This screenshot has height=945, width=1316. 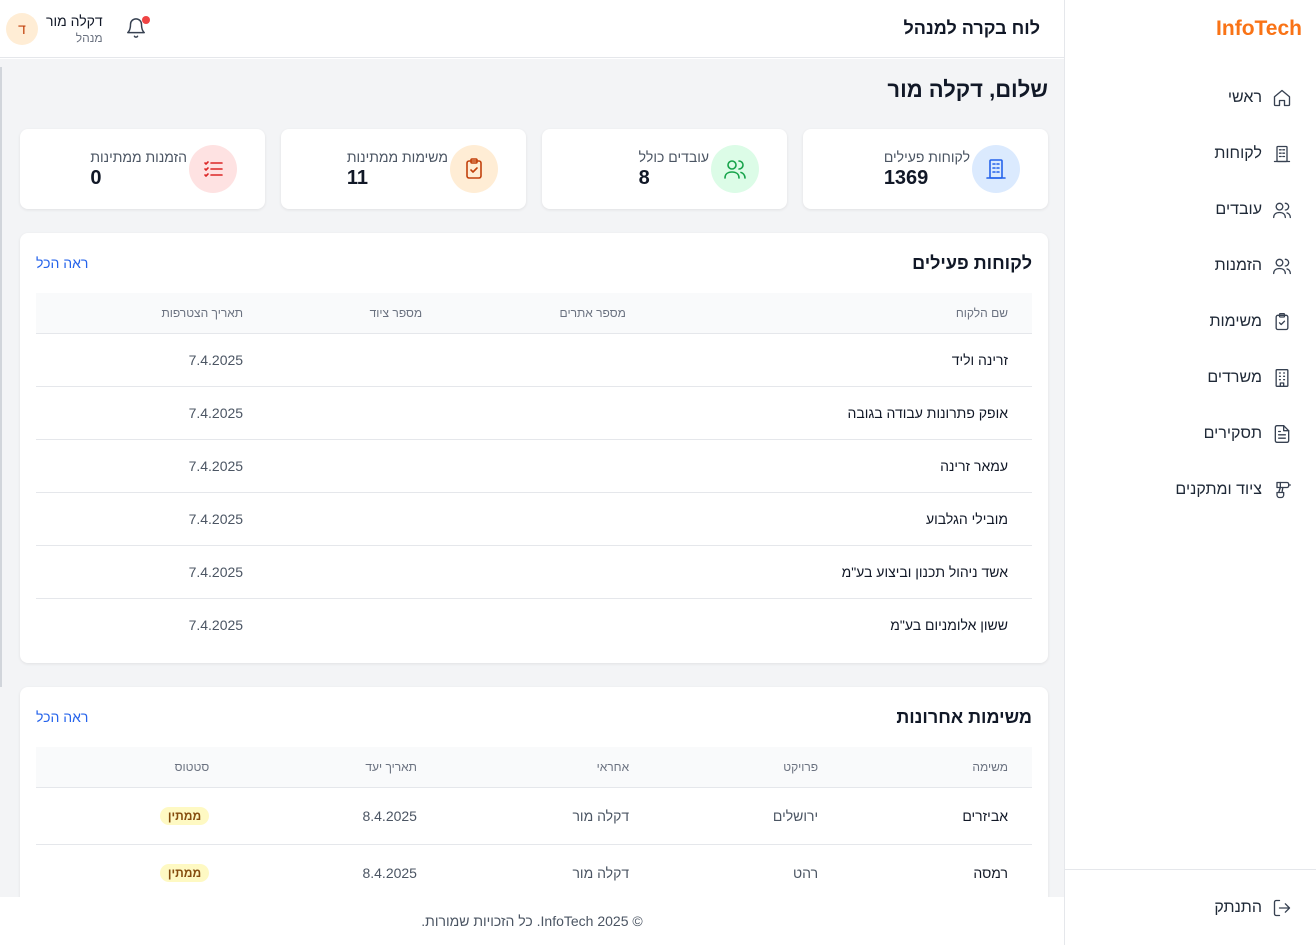 I want to click on see-all-tasks-link: ראה הכל, so click(x=62, y=717).